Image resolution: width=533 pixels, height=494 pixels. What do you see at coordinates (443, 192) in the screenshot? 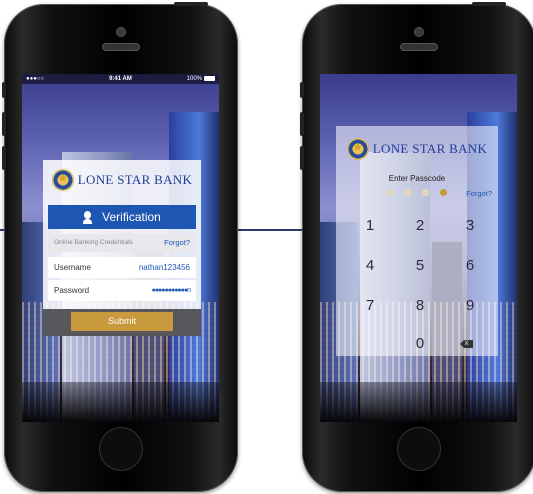
I see `passcode-dot-filled` at bounding box center [443, 192].